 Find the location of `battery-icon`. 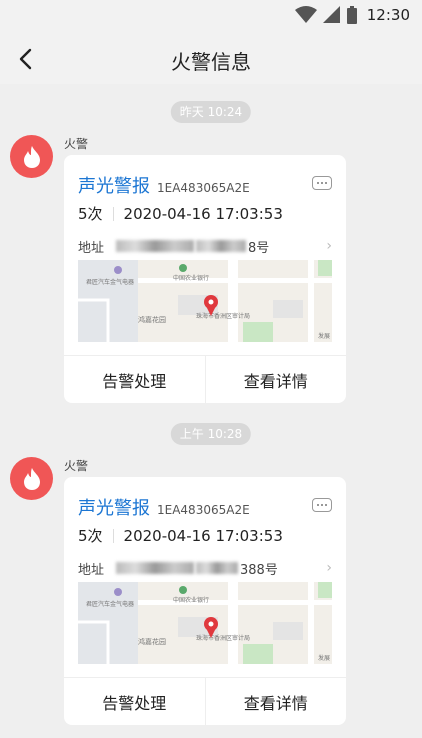

battery-icon is located at coordinates (351, 15).